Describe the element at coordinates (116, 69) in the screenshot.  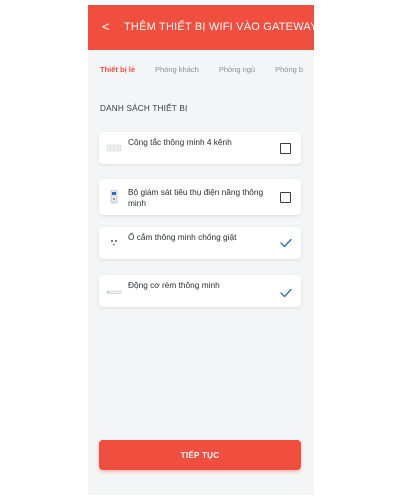
I see `tab-individual-devices: Thiết bị lẻ` at that location.